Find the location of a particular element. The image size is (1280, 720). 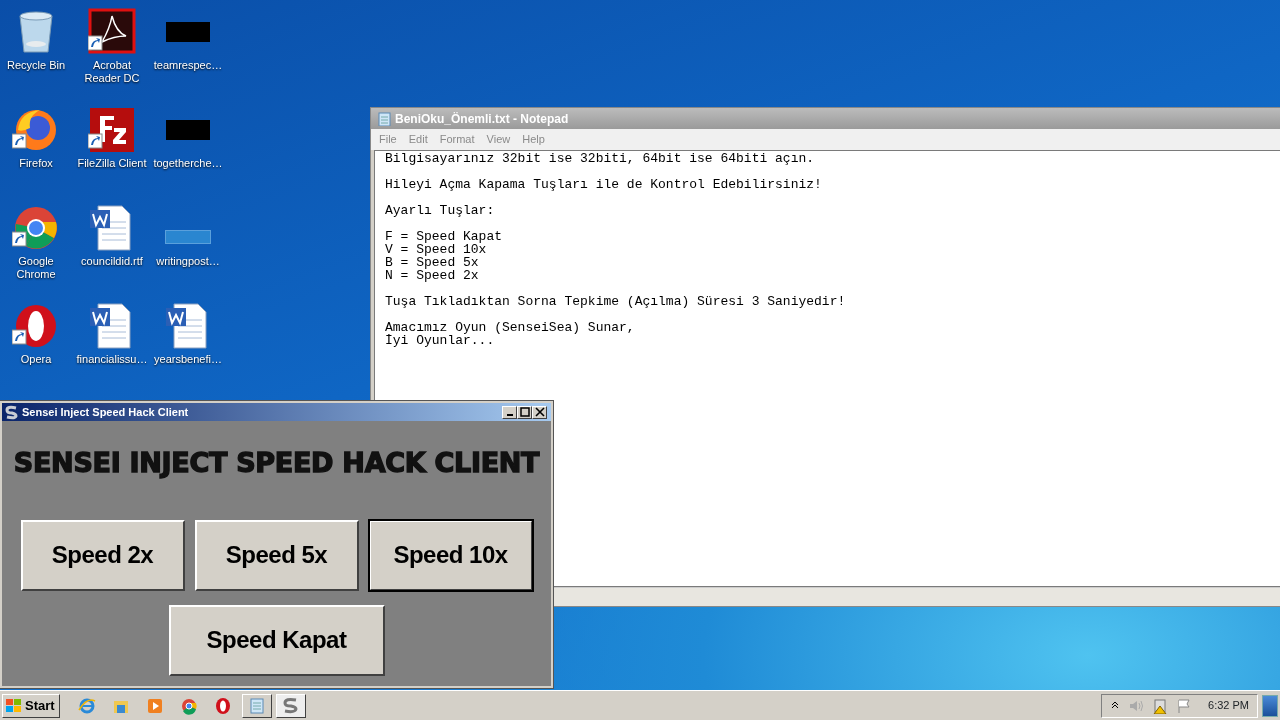

maximize-button is located at coordinates (524, 412).